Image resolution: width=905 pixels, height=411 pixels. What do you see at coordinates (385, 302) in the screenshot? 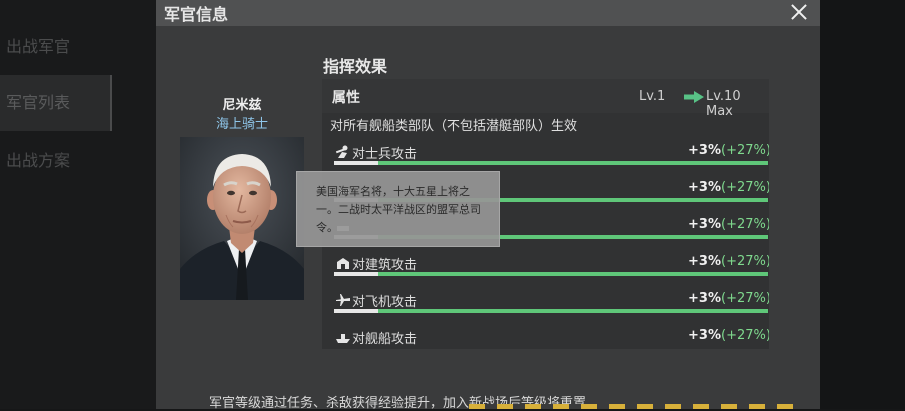
I see `effect-row-label: 对飞机攻击` at bounding box center [385, 302].